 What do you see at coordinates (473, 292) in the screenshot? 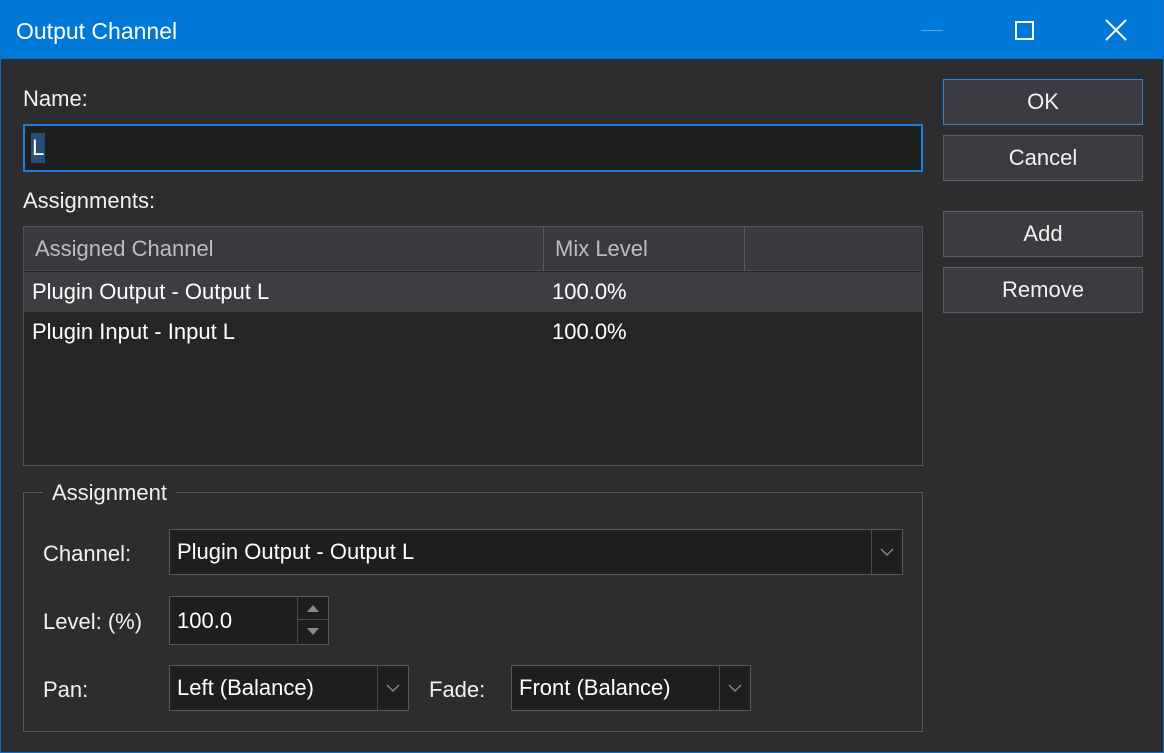
I see `table-row: Plugin Output - Output L 100.0%` at bounding box center [473, 292].